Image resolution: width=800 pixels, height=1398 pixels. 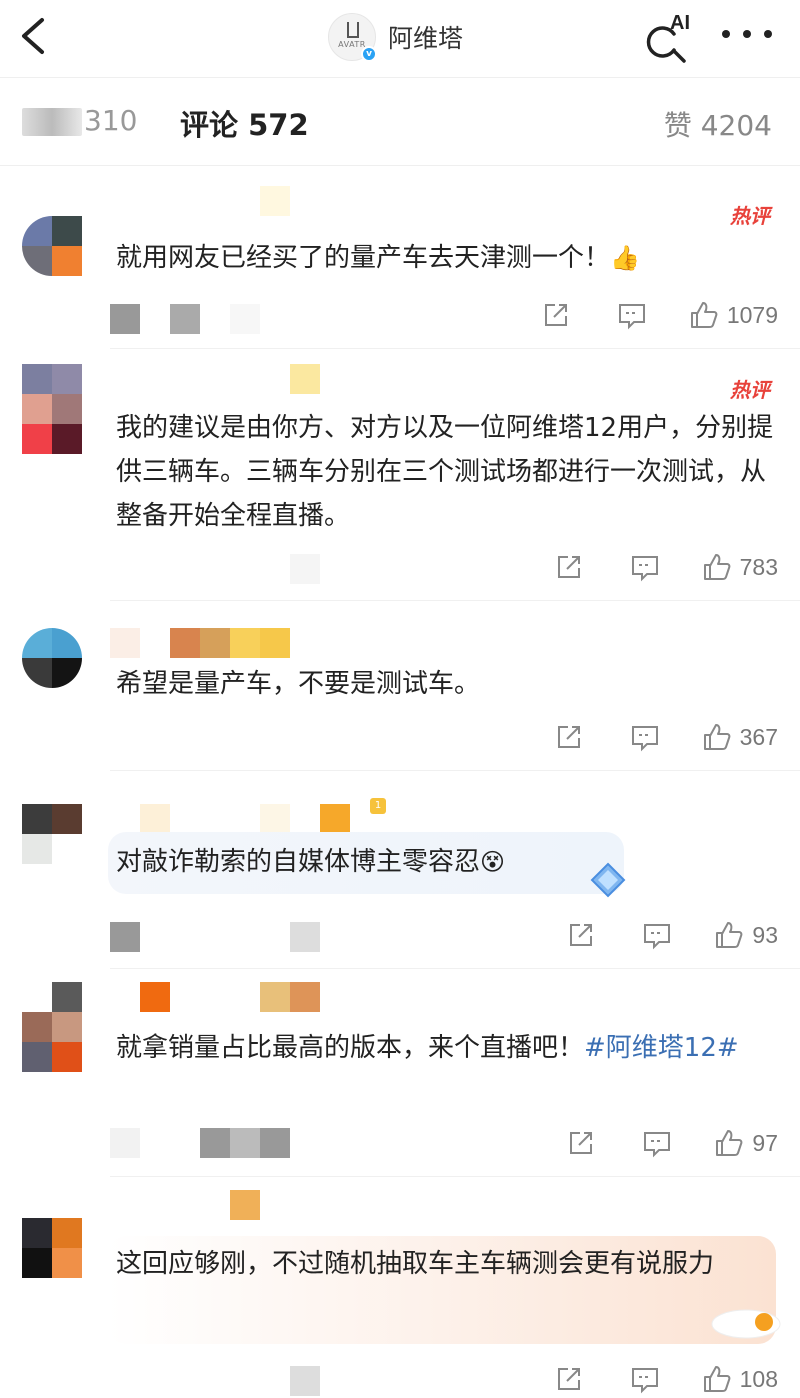 I want to click on like-count: 1079, so click(x=752, y=314).